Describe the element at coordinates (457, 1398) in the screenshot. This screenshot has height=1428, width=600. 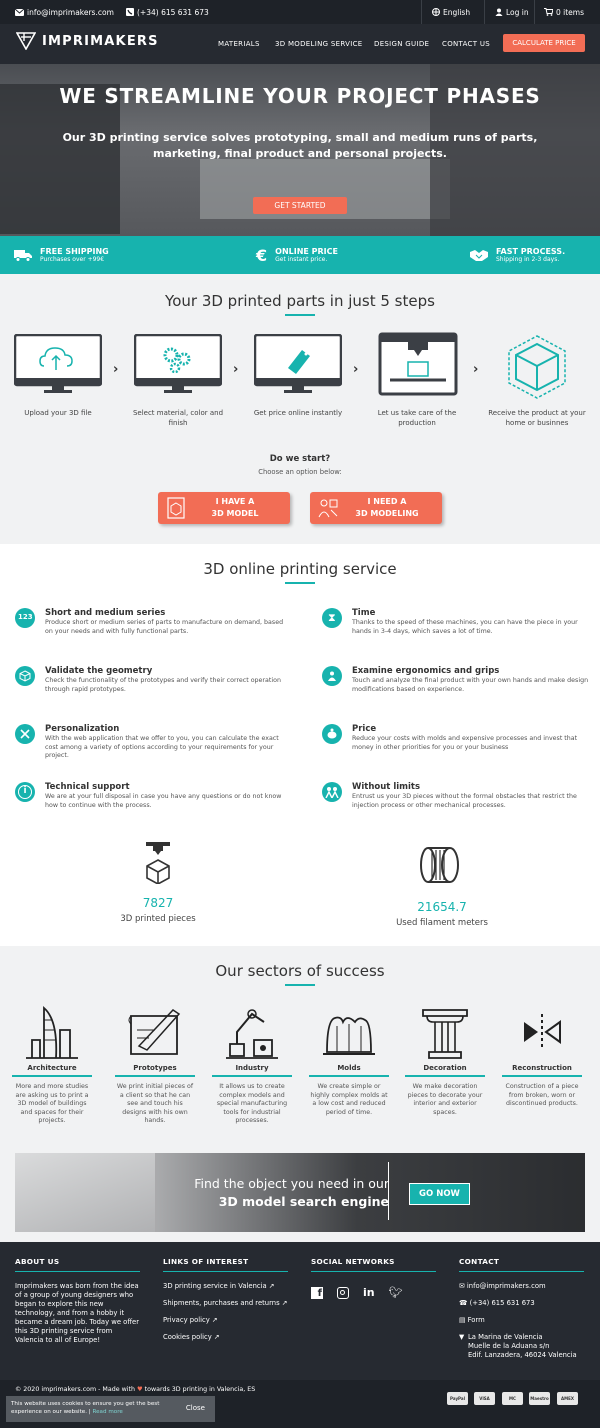
I see `paypal-icon: PayPal` at that location.